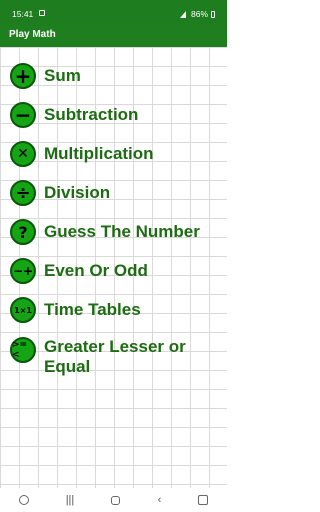 This screenshot has width=320, height=512. What do you see at coordinates (42, 13) in the screenshot?
I see `notification-icon` at bounding box center [42, 13].